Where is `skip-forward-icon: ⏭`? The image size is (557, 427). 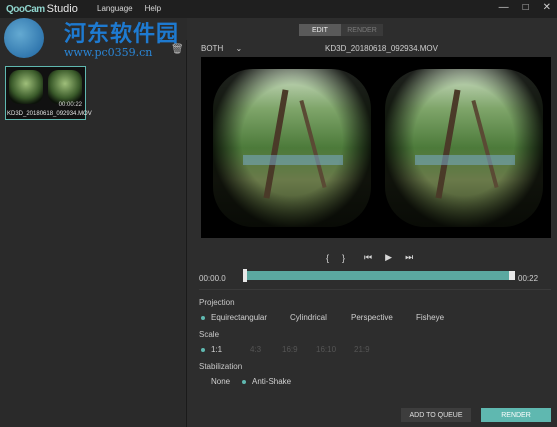
skip-forward-icon: ⏭ is located at coordinates (409, 257).